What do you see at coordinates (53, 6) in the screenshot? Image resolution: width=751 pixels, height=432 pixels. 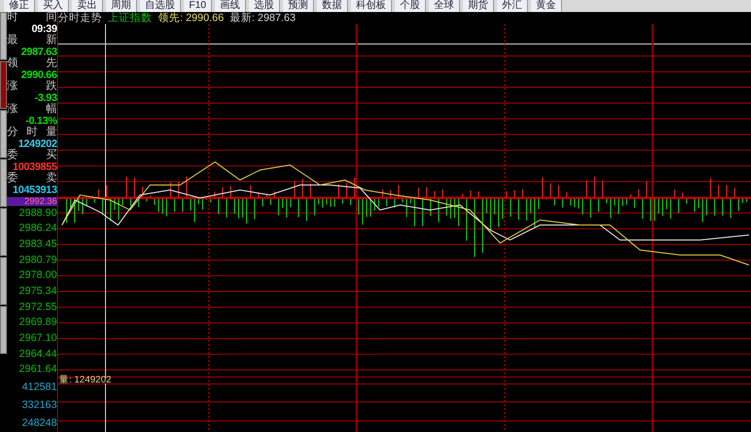 I see `toolbar-button: 买入` at bounding box center [53, 6].